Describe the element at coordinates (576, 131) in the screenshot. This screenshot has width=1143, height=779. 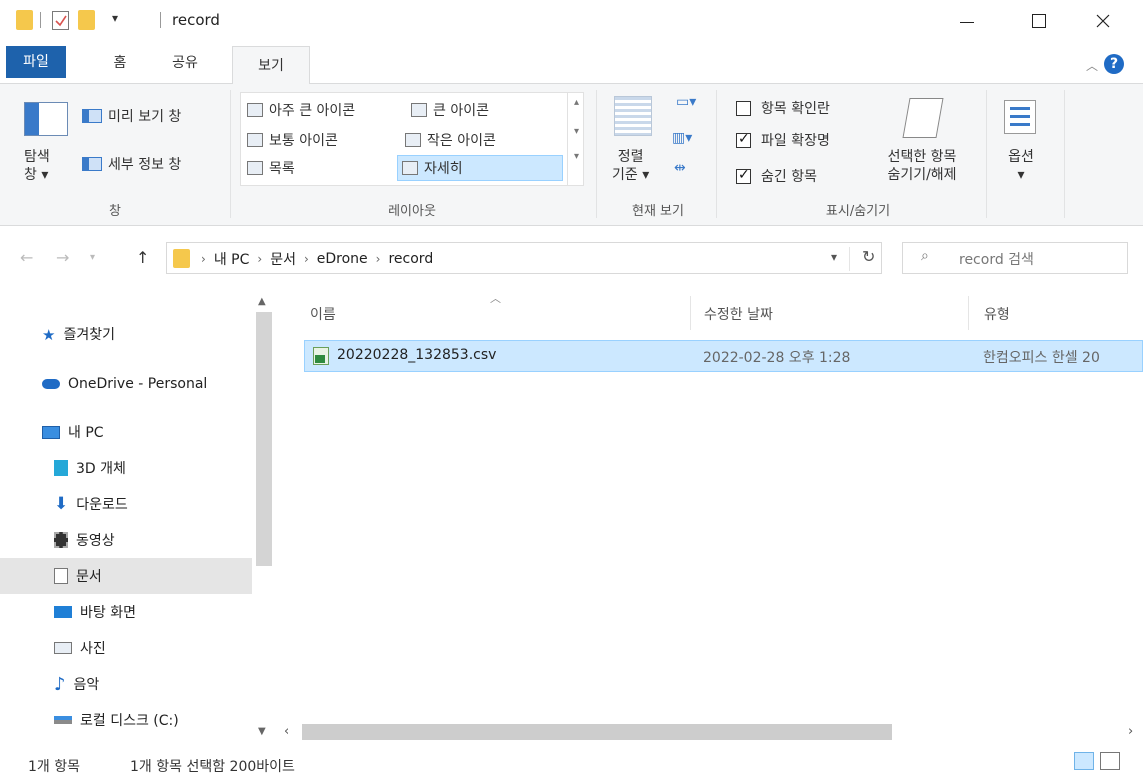
I see `scroll-down-icon: ▾` at that location.